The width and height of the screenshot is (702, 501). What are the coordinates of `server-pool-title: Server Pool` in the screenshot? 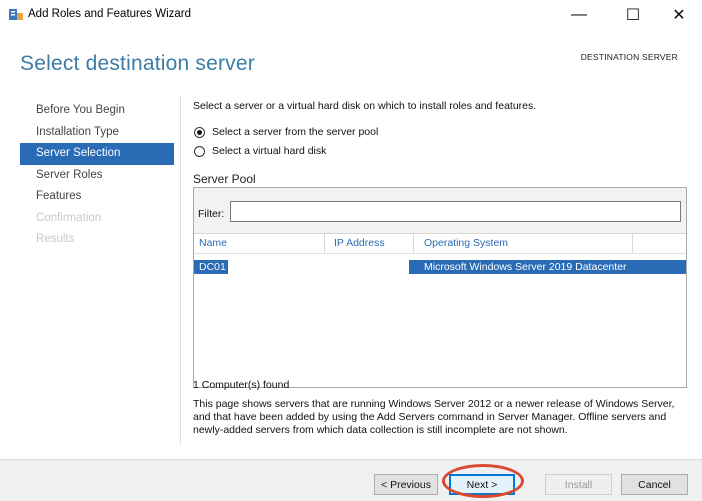 It's located at (224, 179).